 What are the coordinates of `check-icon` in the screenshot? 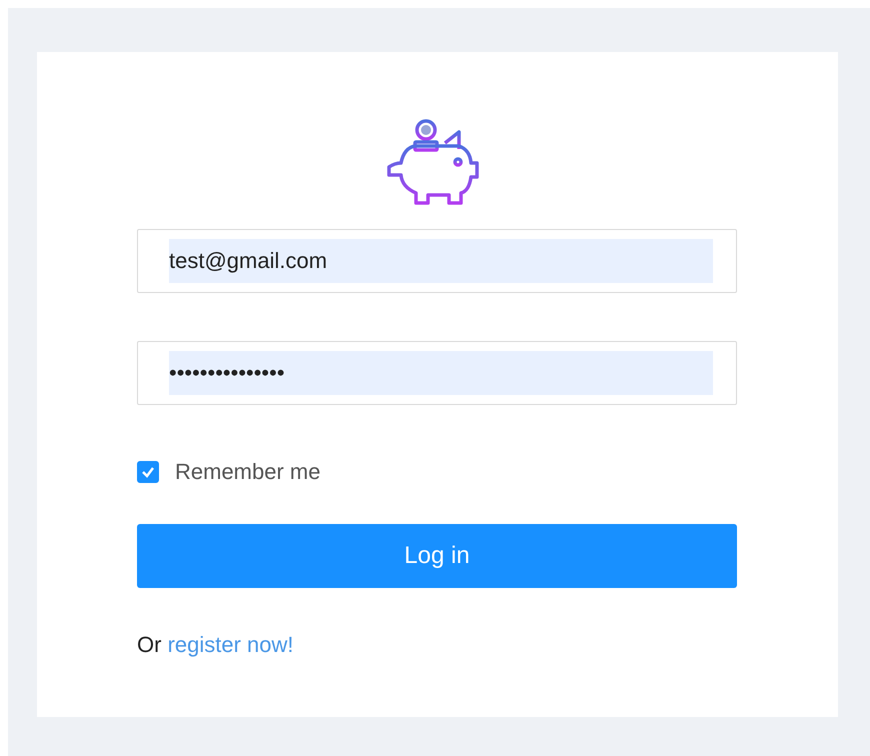 It's located at (148, 472).